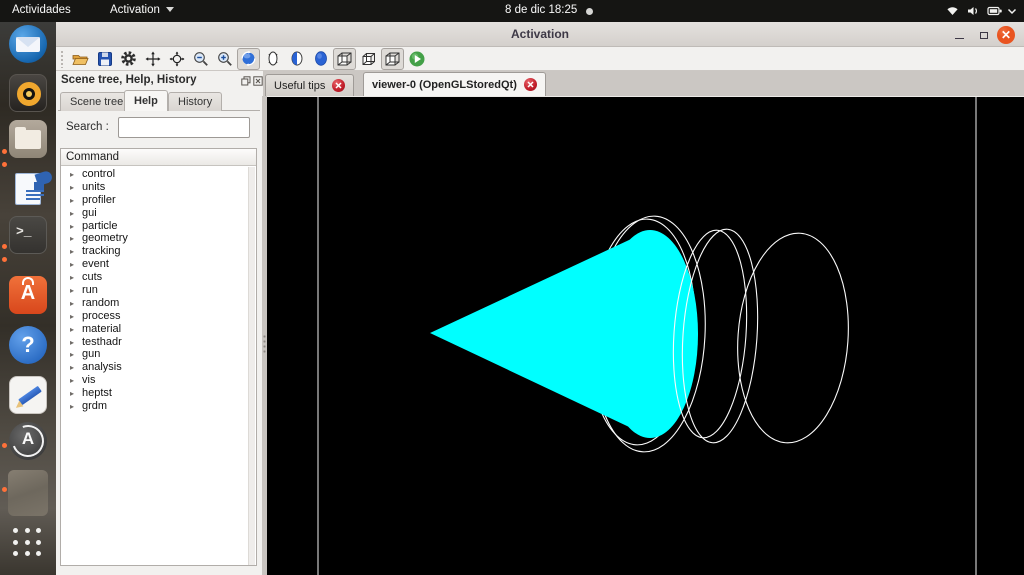  I want to click on tree-item: ▸ gui, so click(158, 213).